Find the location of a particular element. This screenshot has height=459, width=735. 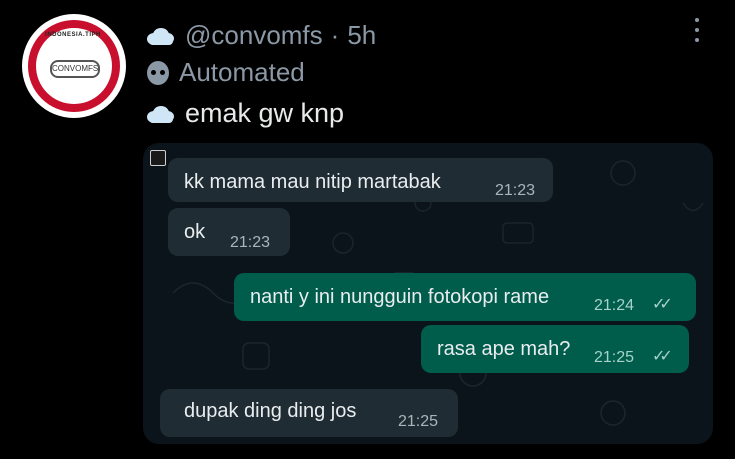

tweet-text: emak gw knp is located at coordinates (265, 113).